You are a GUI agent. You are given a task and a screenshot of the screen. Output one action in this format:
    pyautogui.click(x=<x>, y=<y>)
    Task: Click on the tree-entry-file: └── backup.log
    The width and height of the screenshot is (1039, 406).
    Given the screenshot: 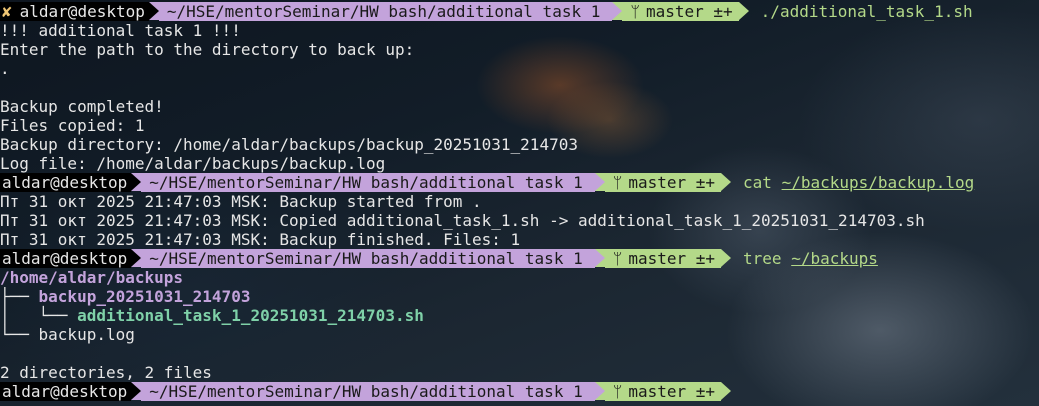 What is the action you would take?
    pyautogui.click(x=67, y=334)
    